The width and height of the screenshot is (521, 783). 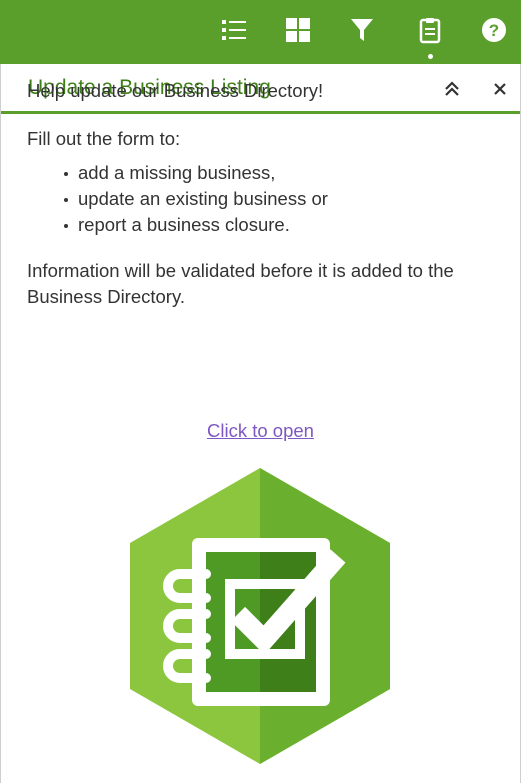 I want to click on list-item: report a business closure., so click(x=278, y=225).